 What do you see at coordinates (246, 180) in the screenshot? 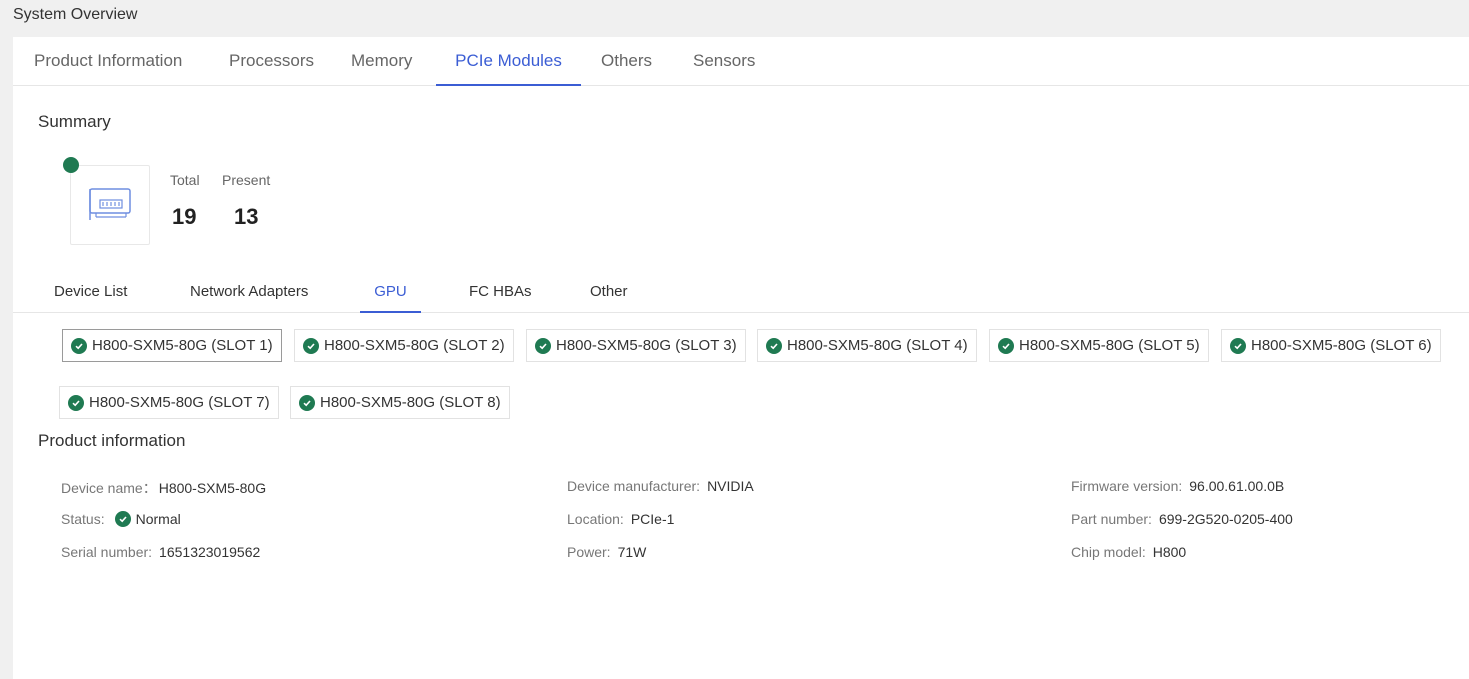
I see `present-label: Present` at bounding box center [246, 180].